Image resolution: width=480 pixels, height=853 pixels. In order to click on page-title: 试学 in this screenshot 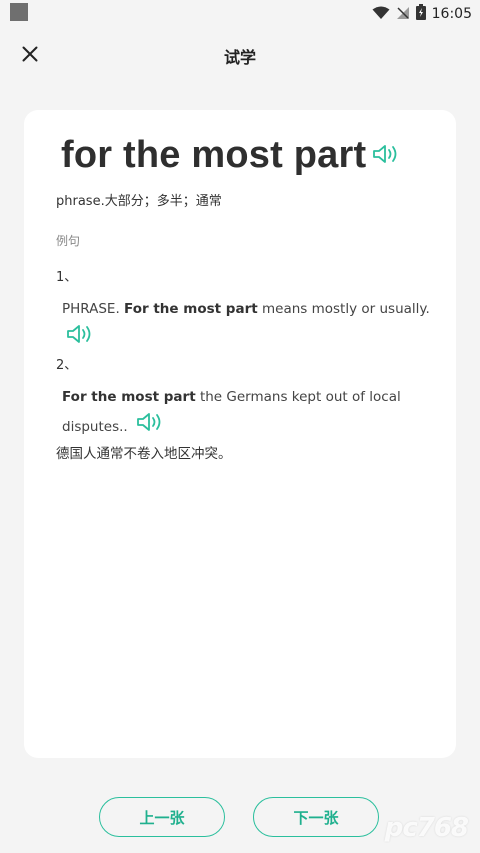, I will do `click(239, 57)`.